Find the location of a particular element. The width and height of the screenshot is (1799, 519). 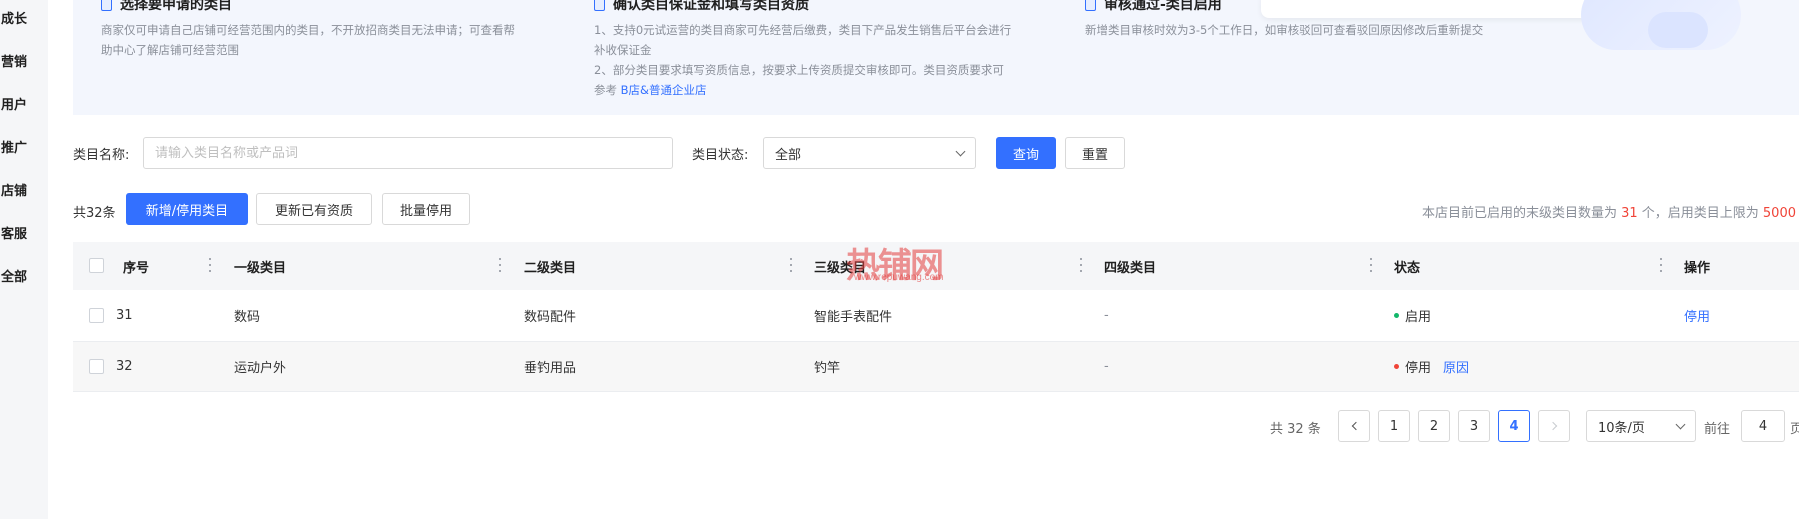

step-desc-line: 2、部分类目要求填写资质信息，按要求上传资质提交审核即可。类目资质要求可 is located at coordinates (799, 70).